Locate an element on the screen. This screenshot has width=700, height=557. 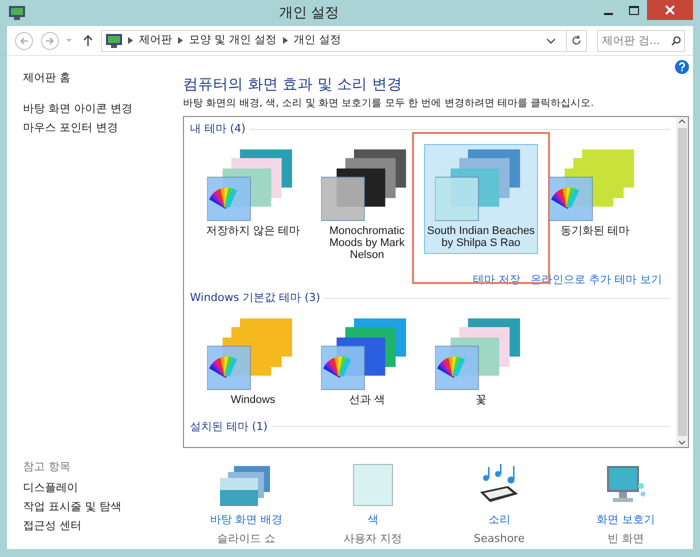
search-icon is located at coordinates (676, 41).